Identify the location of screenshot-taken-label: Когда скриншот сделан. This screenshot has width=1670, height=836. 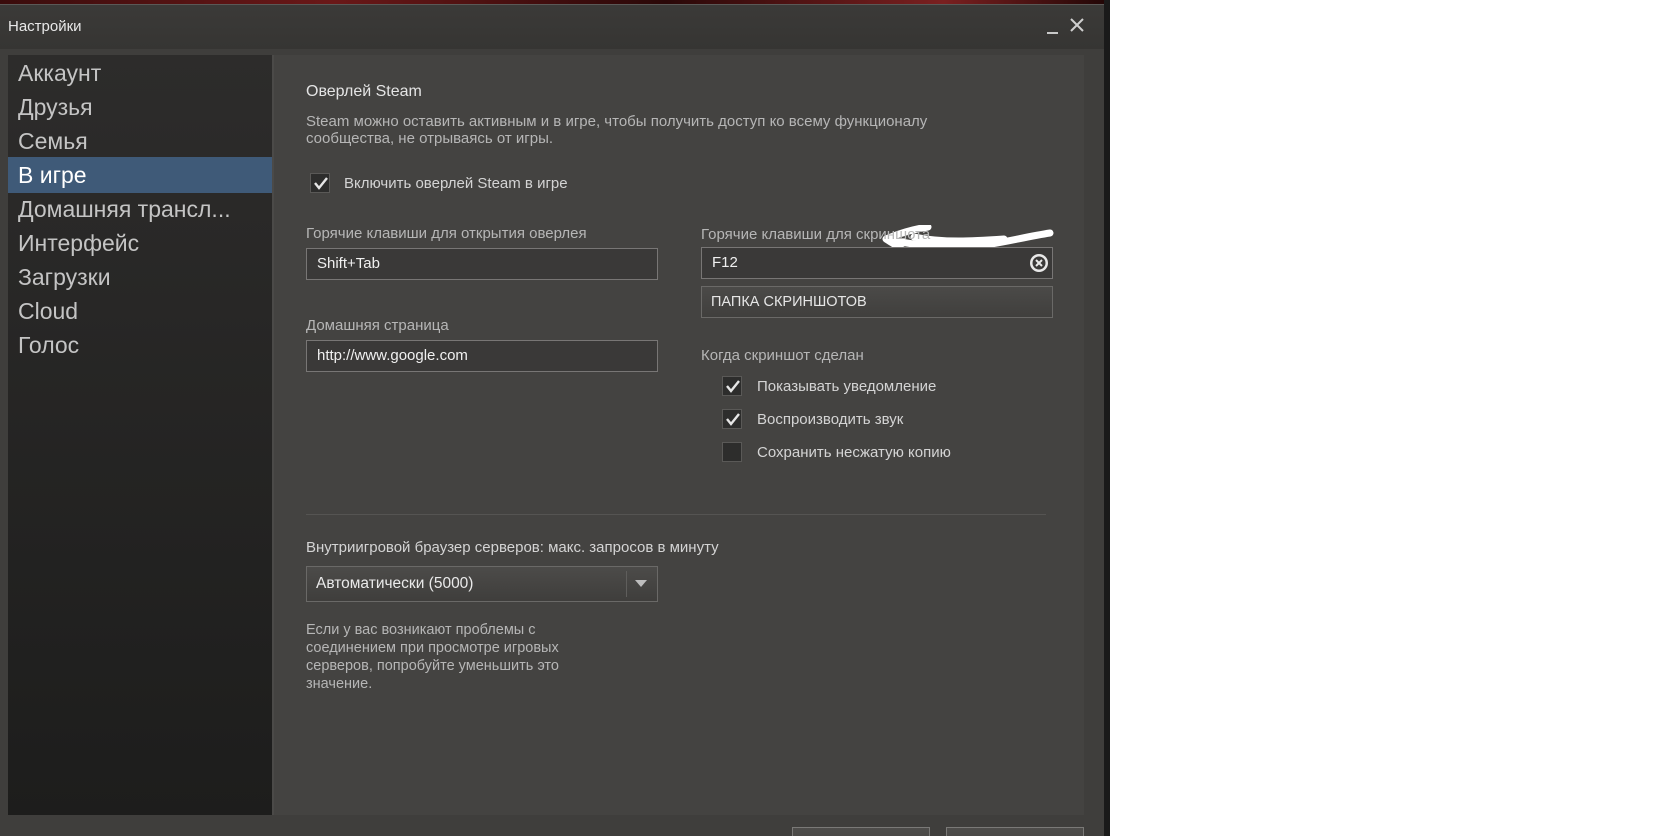
(782, 355).